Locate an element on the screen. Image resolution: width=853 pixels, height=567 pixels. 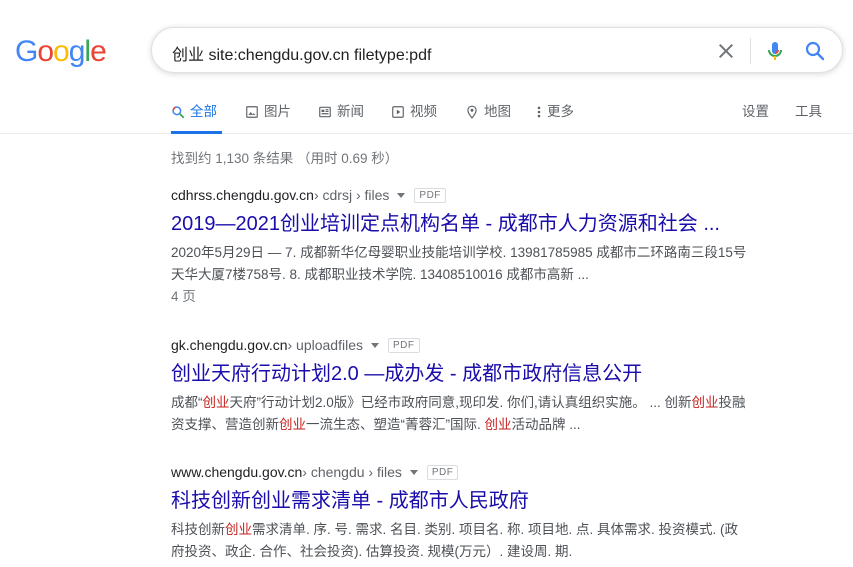
tools-link: 工具 is located at coordinates (808, 119).